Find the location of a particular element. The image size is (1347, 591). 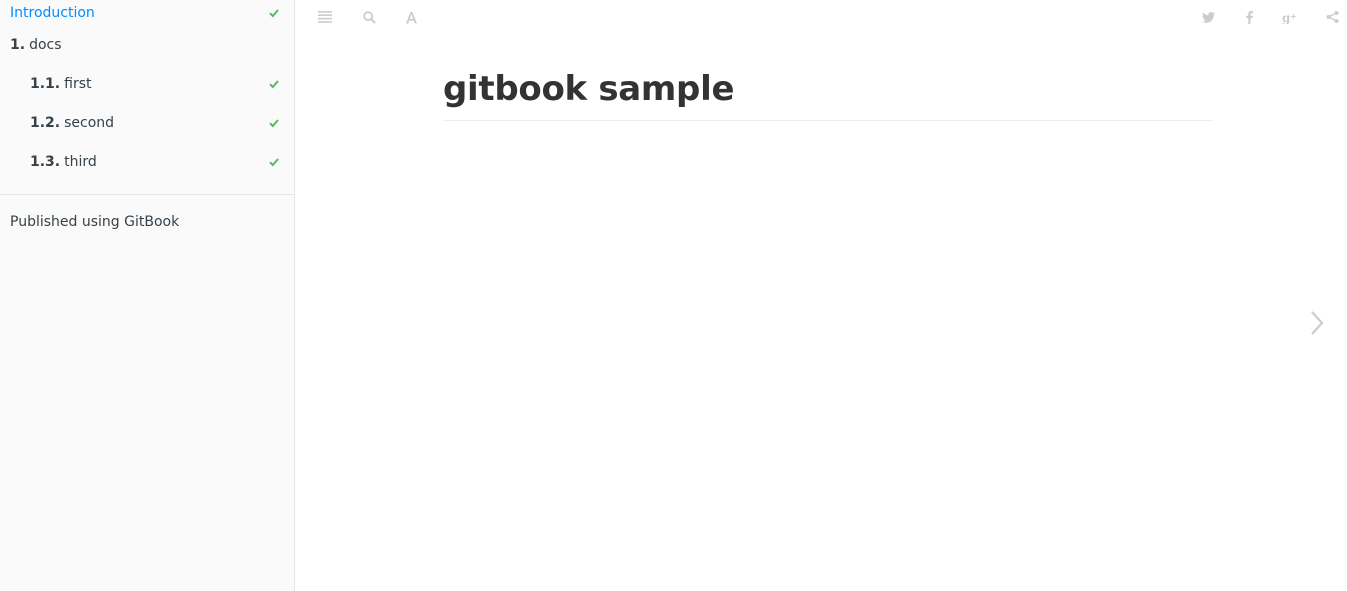

search-icon is located at coordinates (369, 17).